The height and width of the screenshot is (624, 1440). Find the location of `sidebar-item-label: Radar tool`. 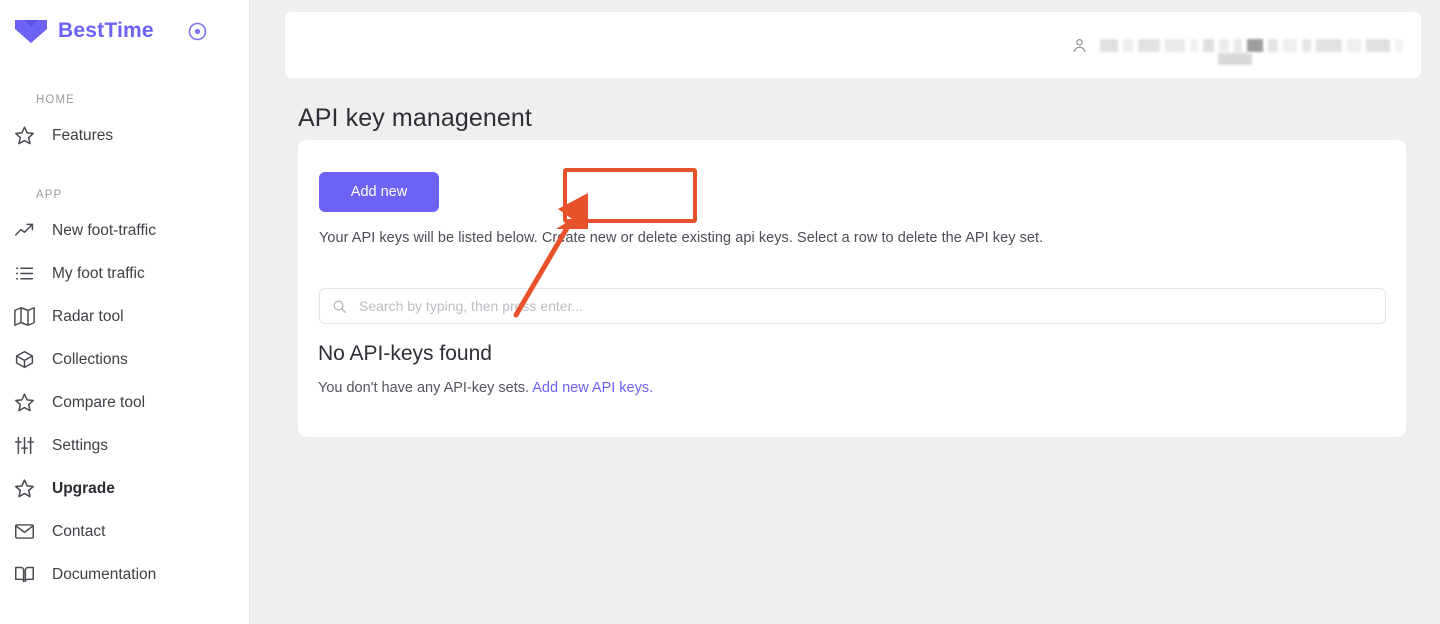

sidebar-item-label: Radar tool is located at coordinates (88, 316).